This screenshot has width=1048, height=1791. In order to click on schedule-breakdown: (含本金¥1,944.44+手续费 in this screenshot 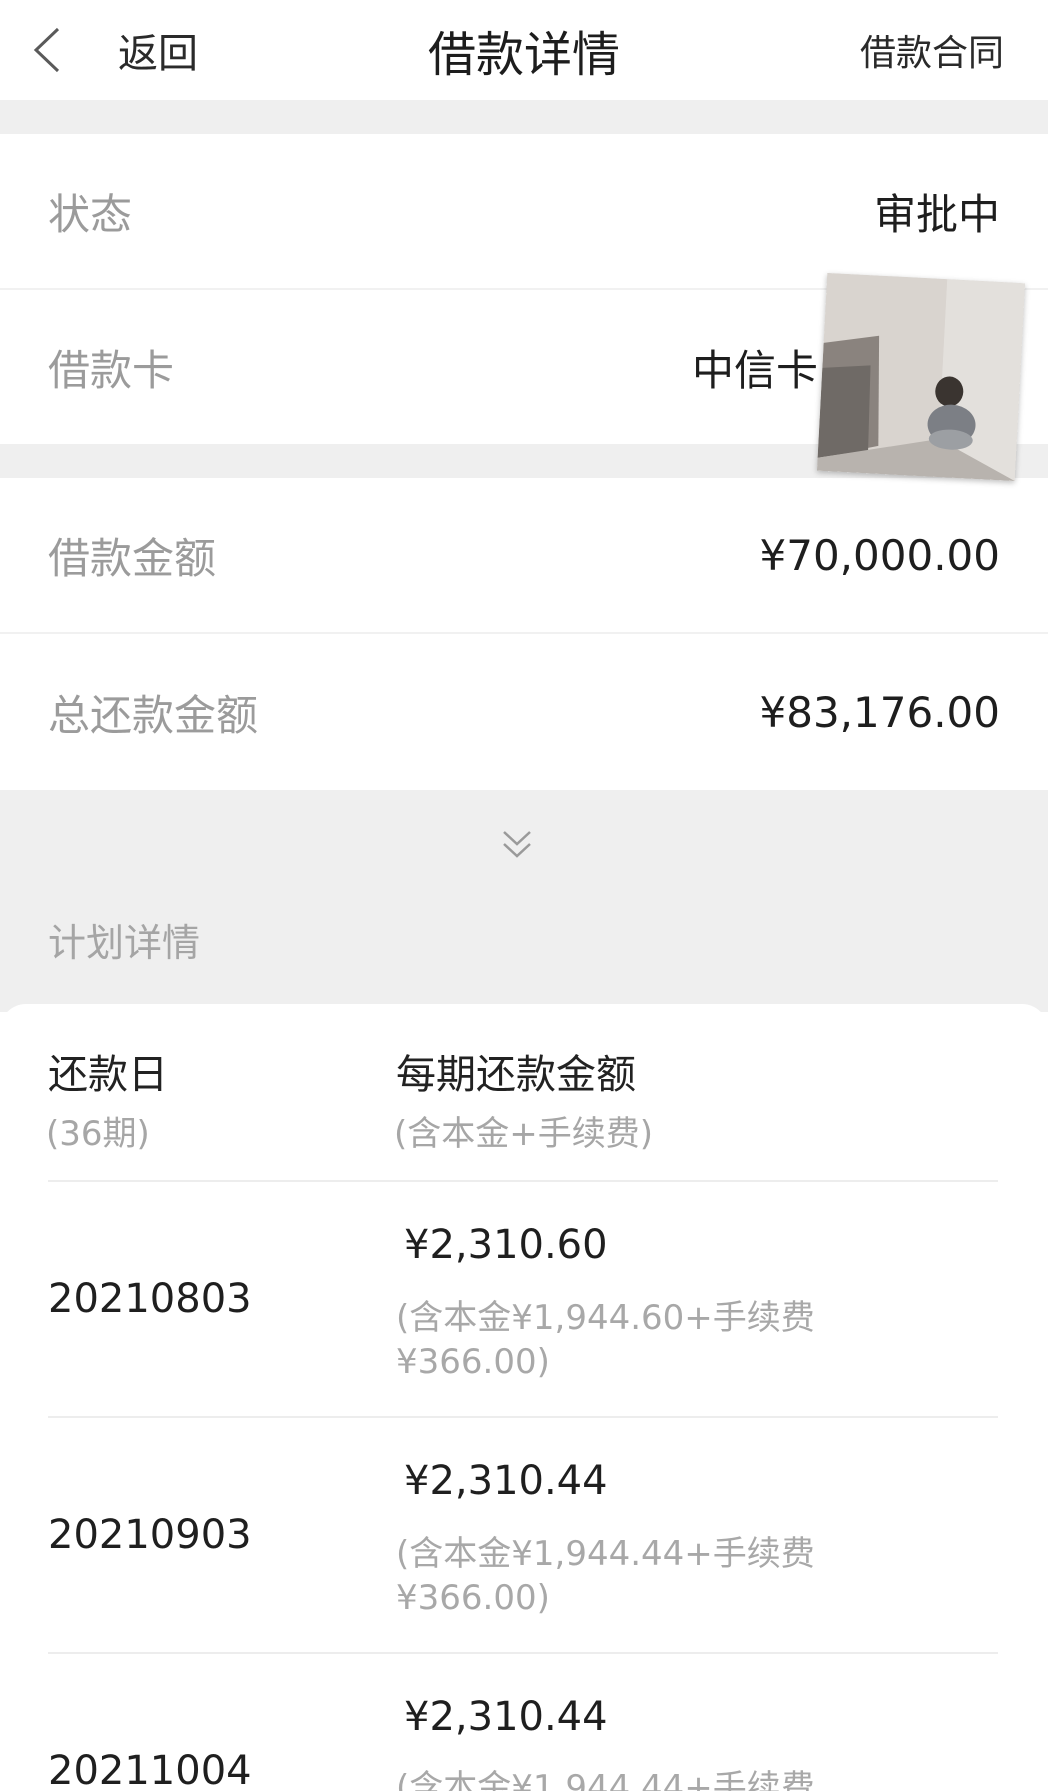, I will do `click(605, 1779)`.